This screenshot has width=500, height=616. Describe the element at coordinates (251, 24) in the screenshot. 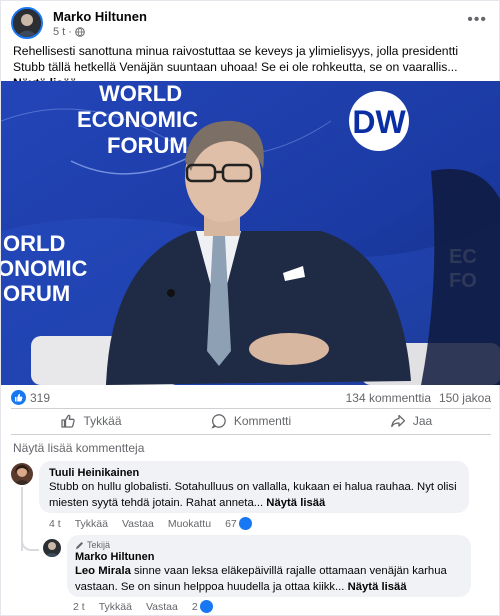

I see `post-header: Marko Hiltunen 5 t · •••` at that location.